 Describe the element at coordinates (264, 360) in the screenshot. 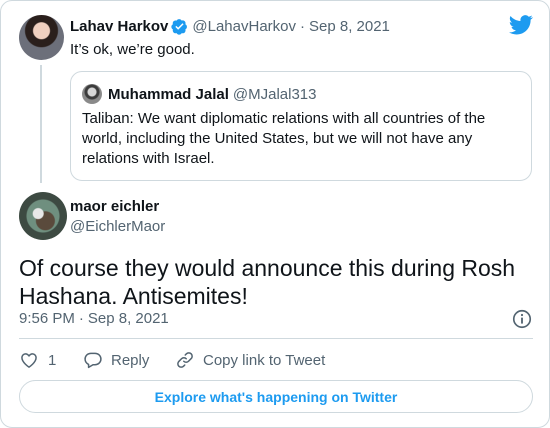

I see `copy-link-label: Copy link to Tweet` at that location.